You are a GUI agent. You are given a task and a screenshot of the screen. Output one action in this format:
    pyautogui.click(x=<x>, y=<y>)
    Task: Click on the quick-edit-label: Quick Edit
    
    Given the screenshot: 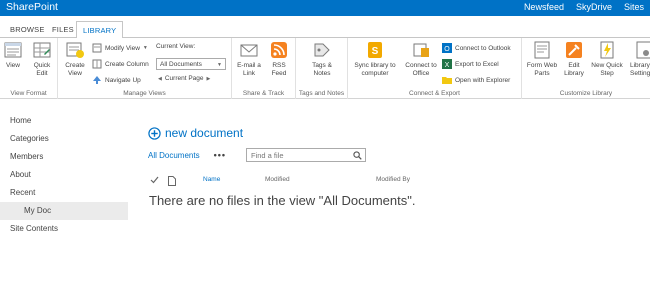 What is the action you would take?
    pyautogui.click(x=42, y=69)
    